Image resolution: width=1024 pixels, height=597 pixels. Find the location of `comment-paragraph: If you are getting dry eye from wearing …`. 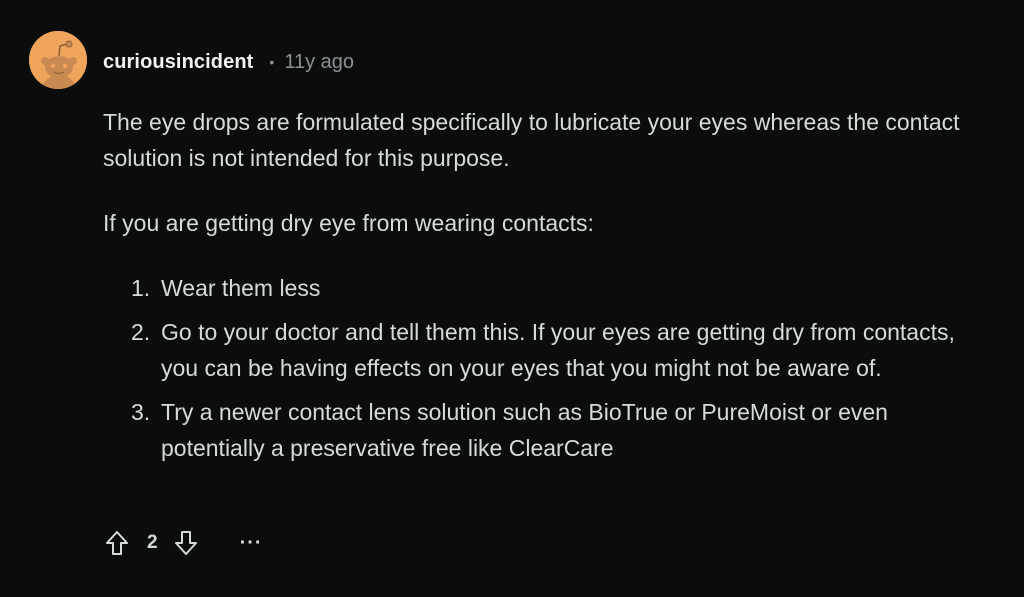

comment-paragraph: If you are getting dry eye from wearing … is located at coordinates (348, 223).